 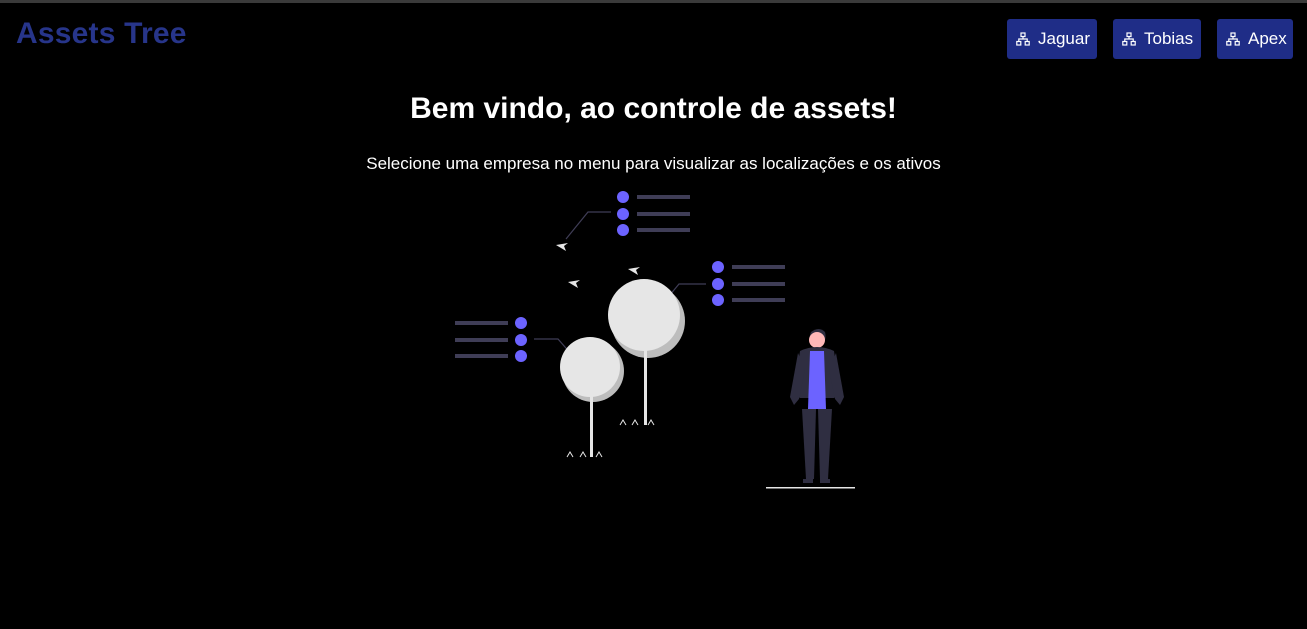 What do you see at coordinates (722, 284) in the screenshot?
I see `list-illustration-right` at bounding box center [722, 284].